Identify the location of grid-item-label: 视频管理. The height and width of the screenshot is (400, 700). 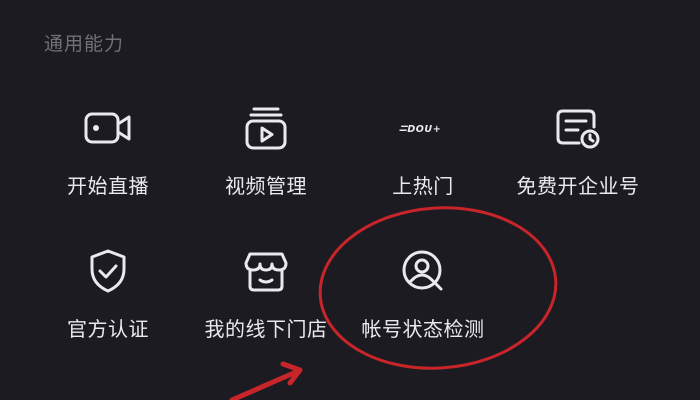
(266, 186).